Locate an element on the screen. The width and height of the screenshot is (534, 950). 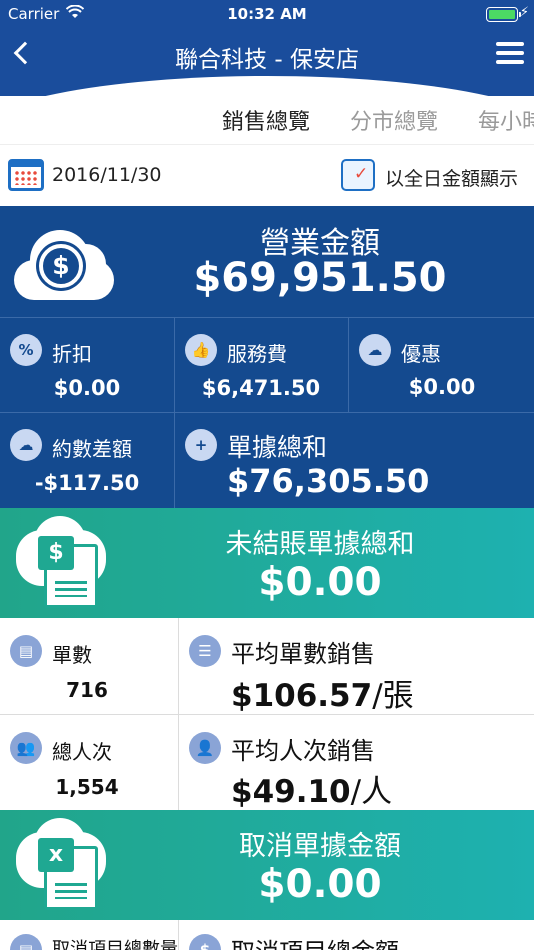
discount-value: $0.00 is located at coordinates (87, 388).